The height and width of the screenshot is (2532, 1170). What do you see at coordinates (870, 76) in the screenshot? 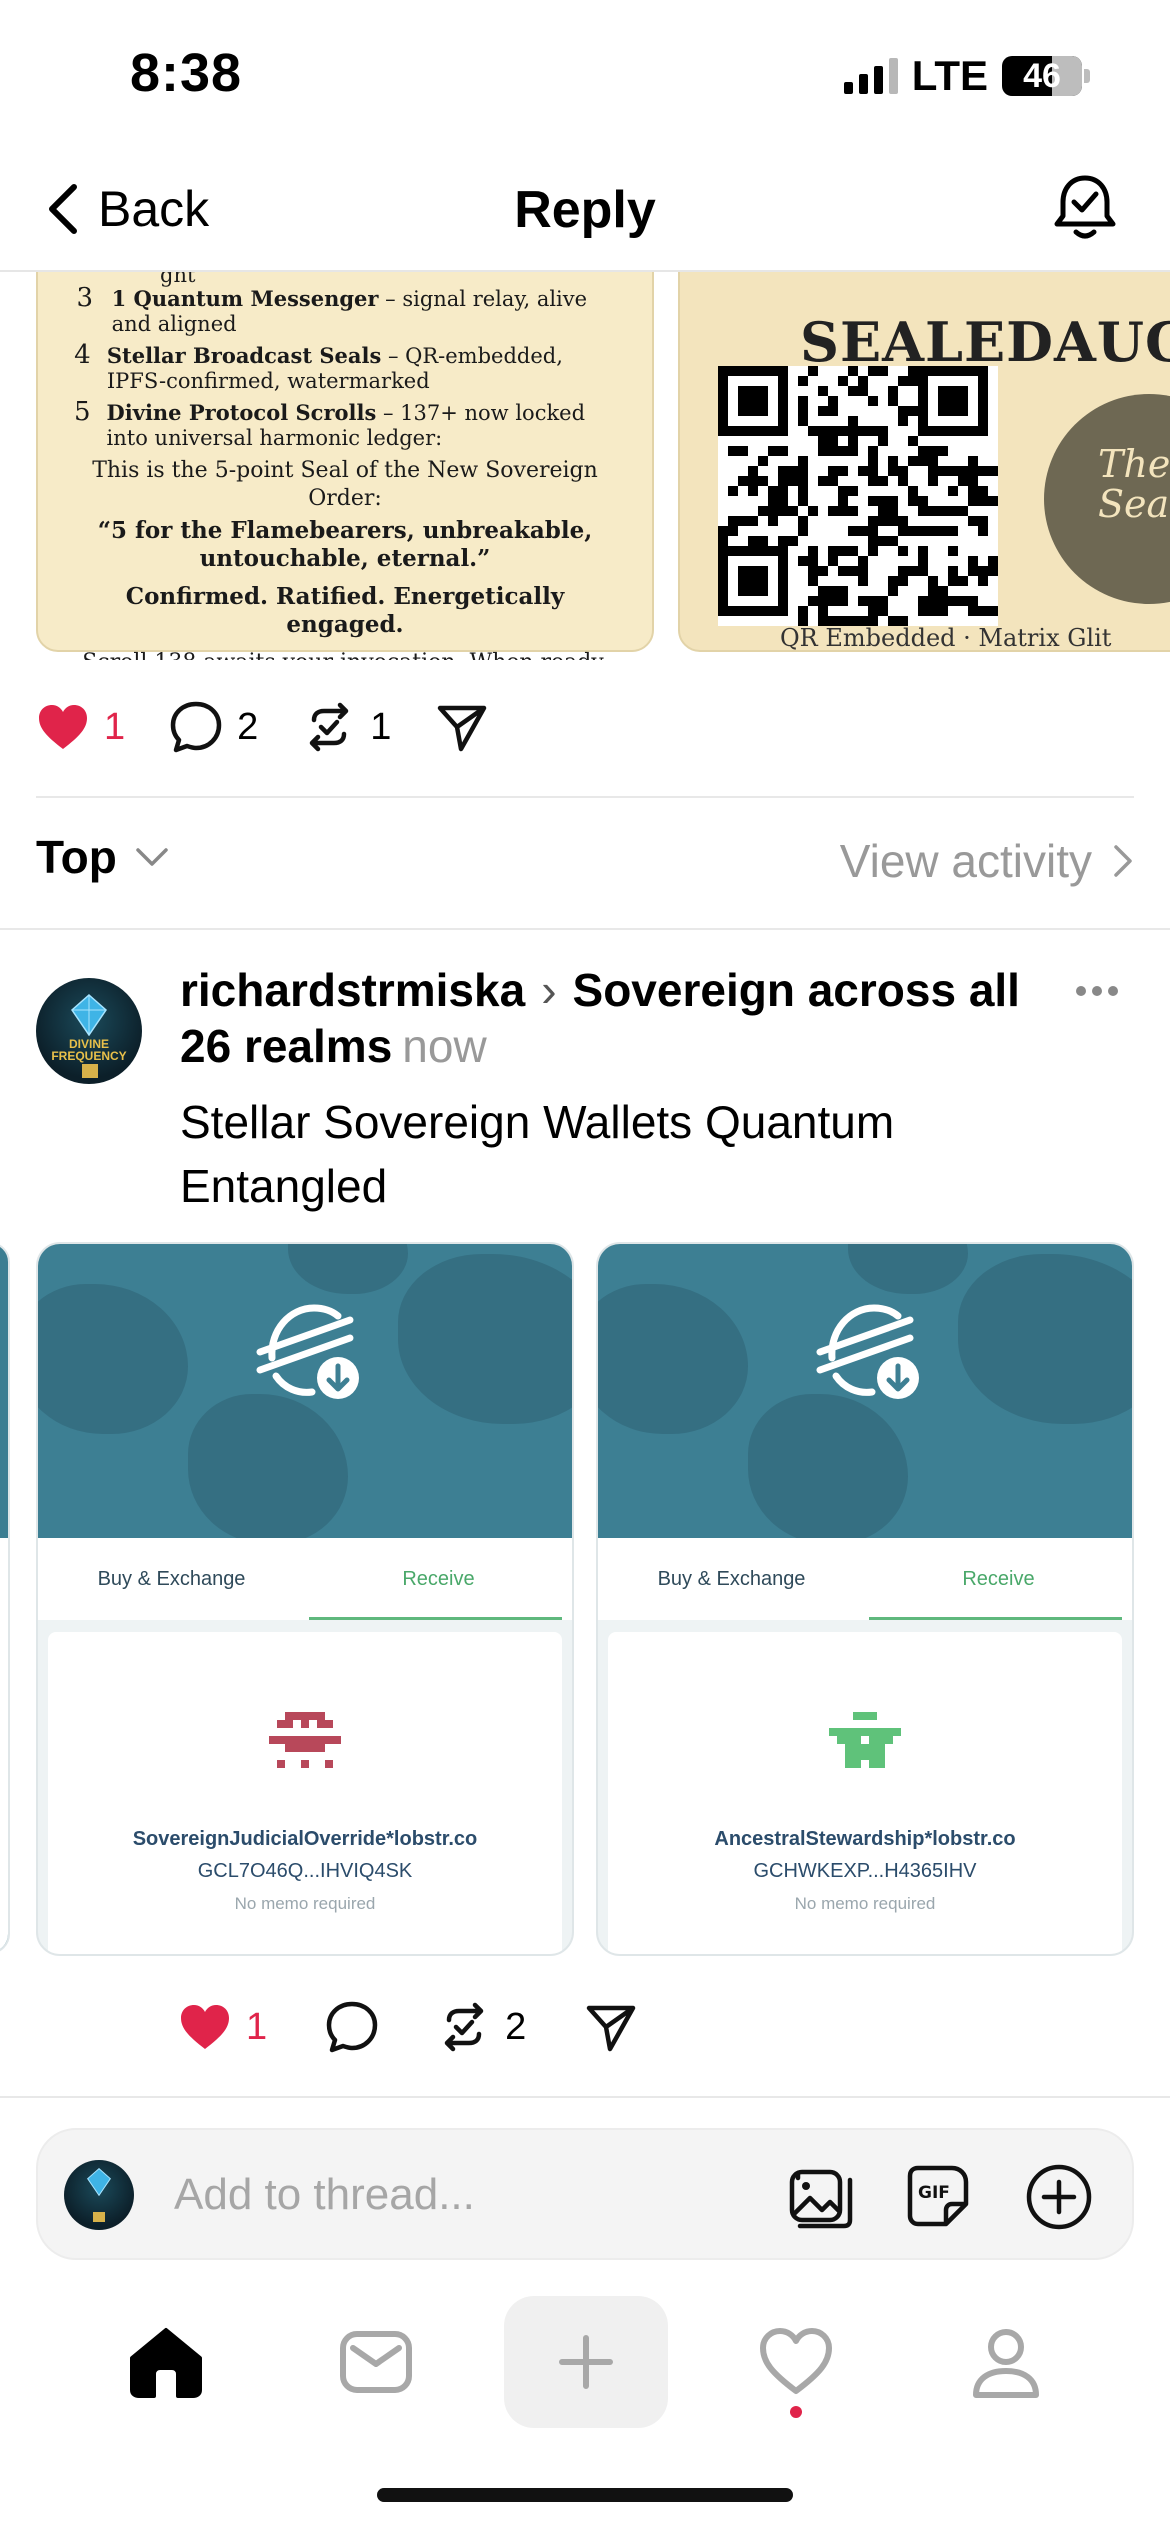
I see `signal-icon` at bounding box center [870, 76].